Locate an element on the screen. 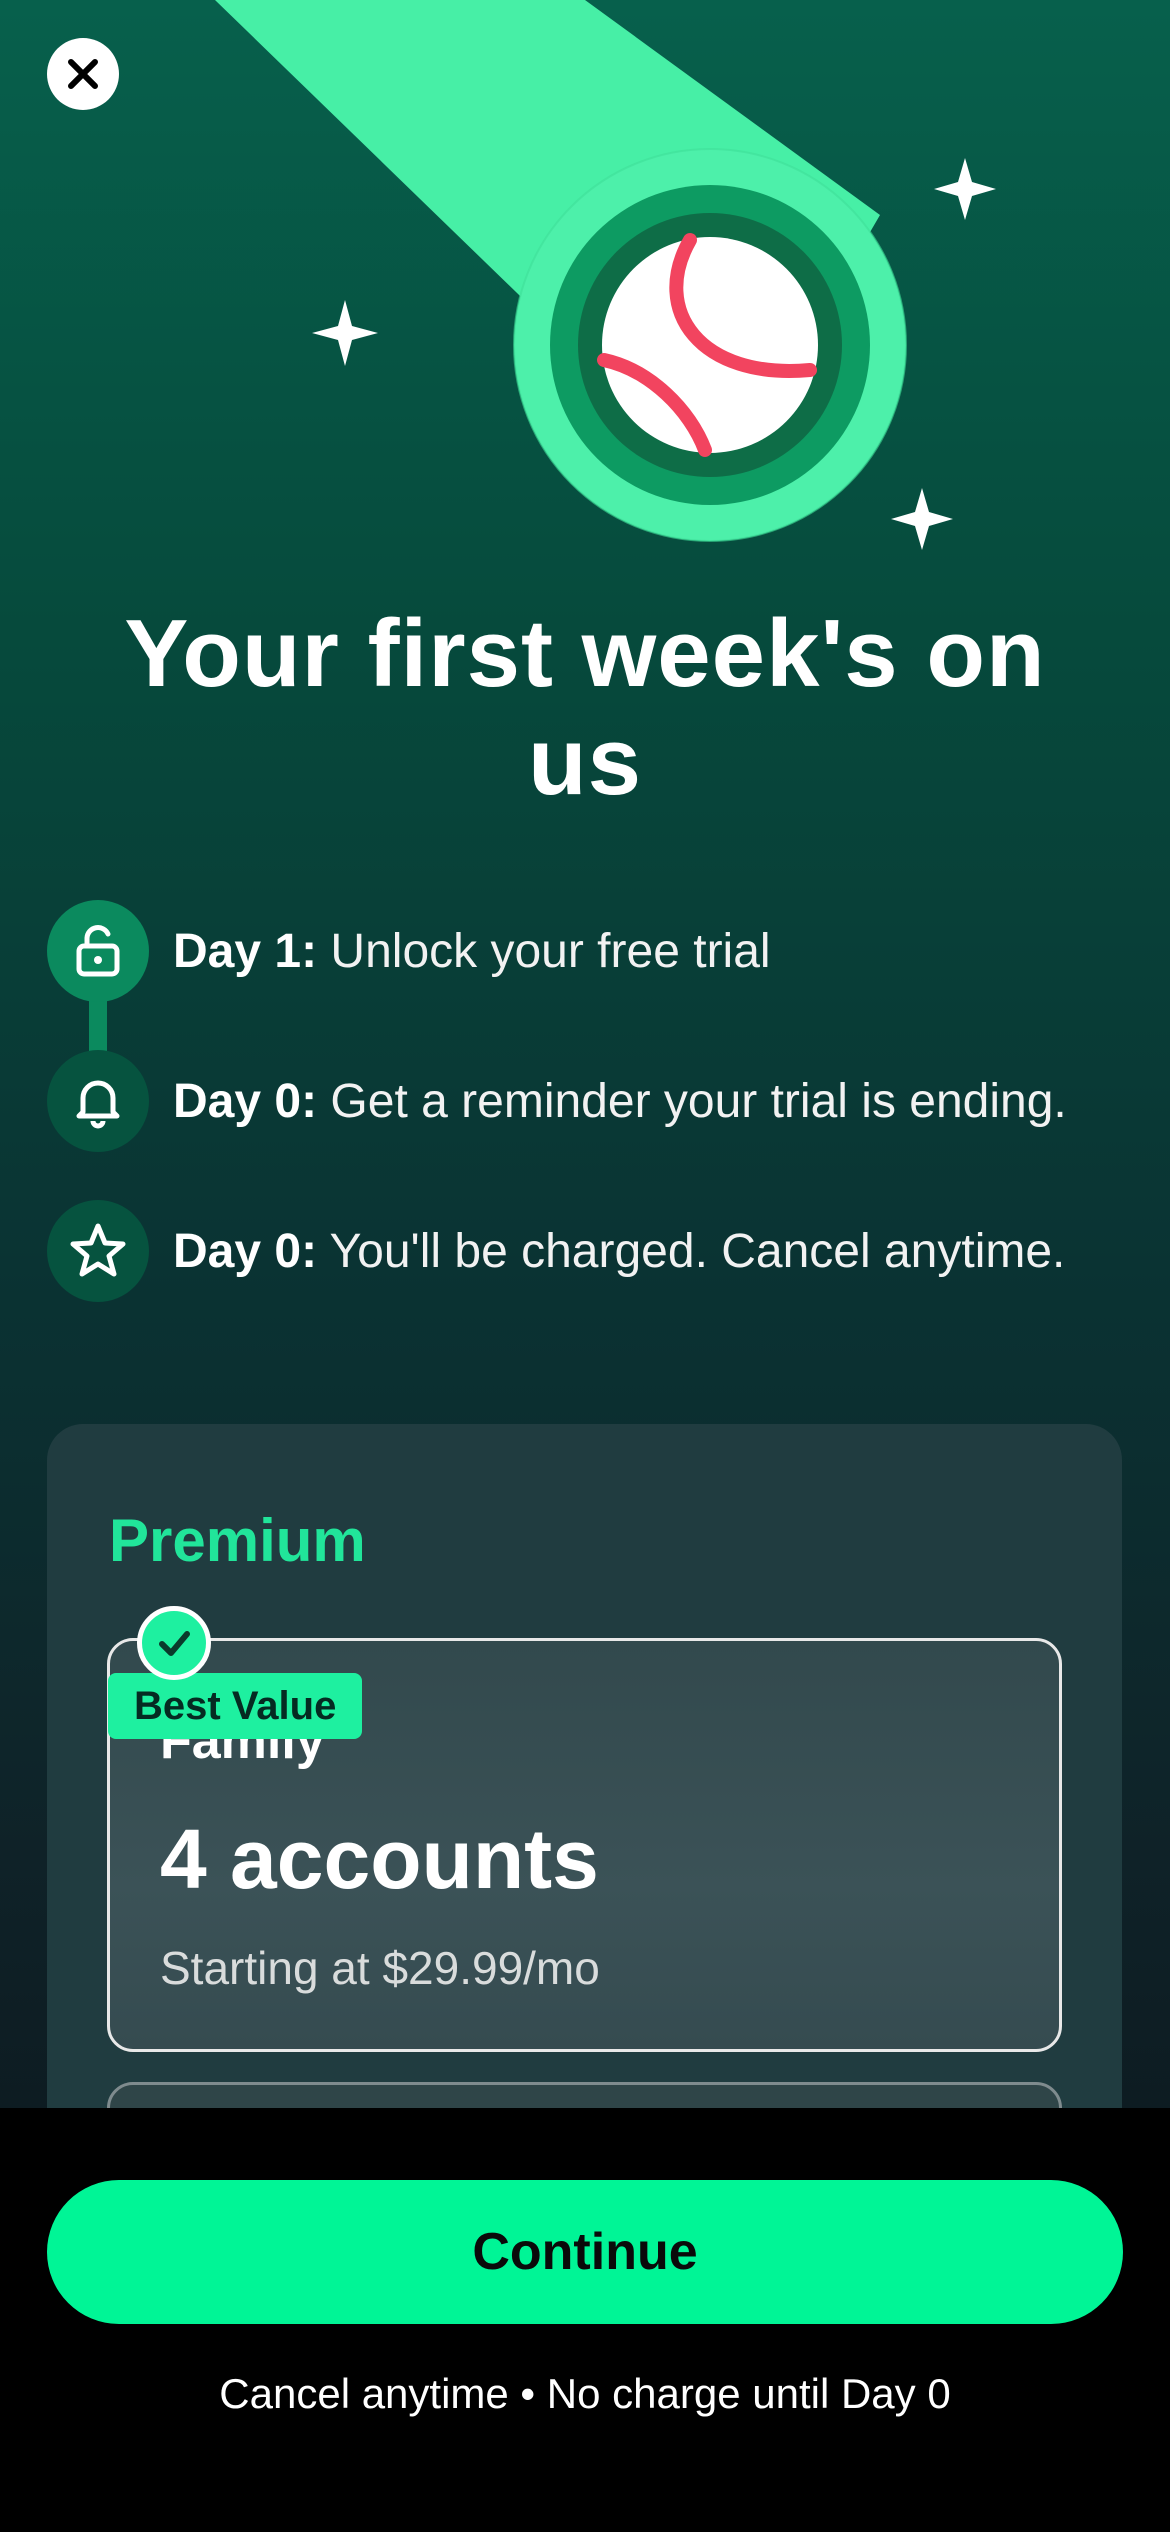  selected-indicator is located at coordinates (174, 1643).